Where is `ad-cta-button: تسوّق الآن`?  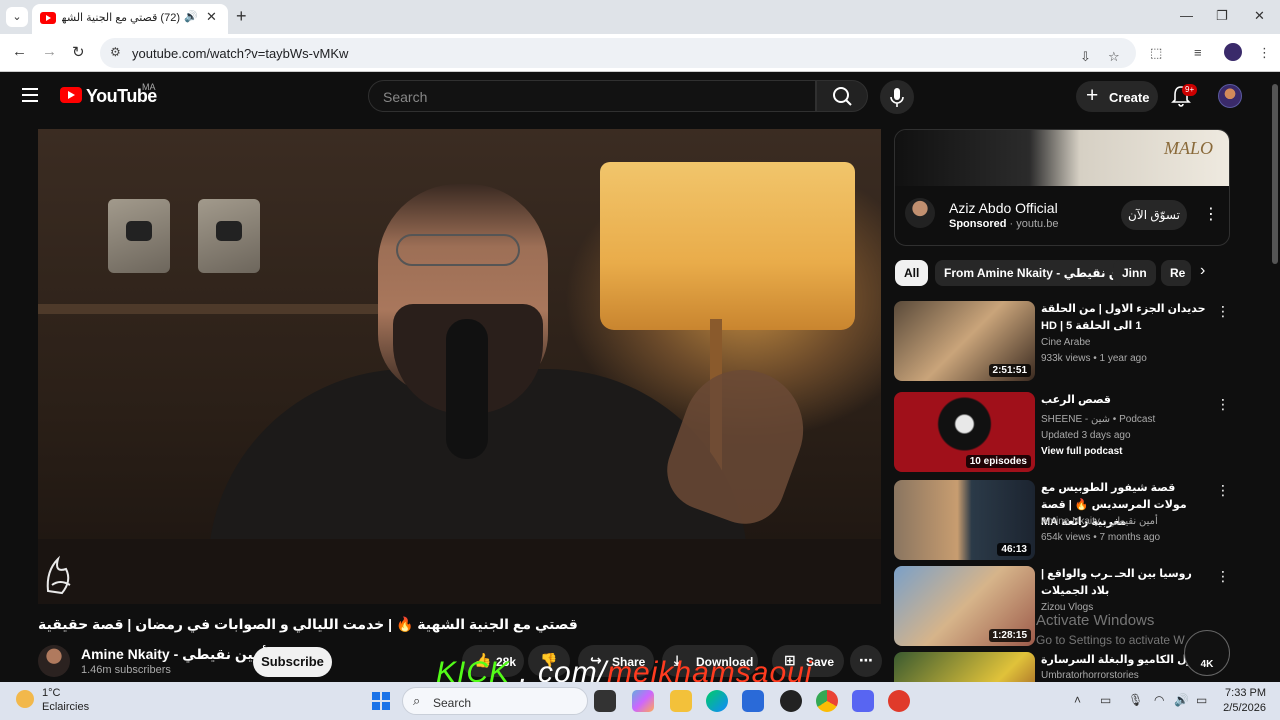 ad-cta-button: تسوّق الآن is located at coordinates (1154, 215).